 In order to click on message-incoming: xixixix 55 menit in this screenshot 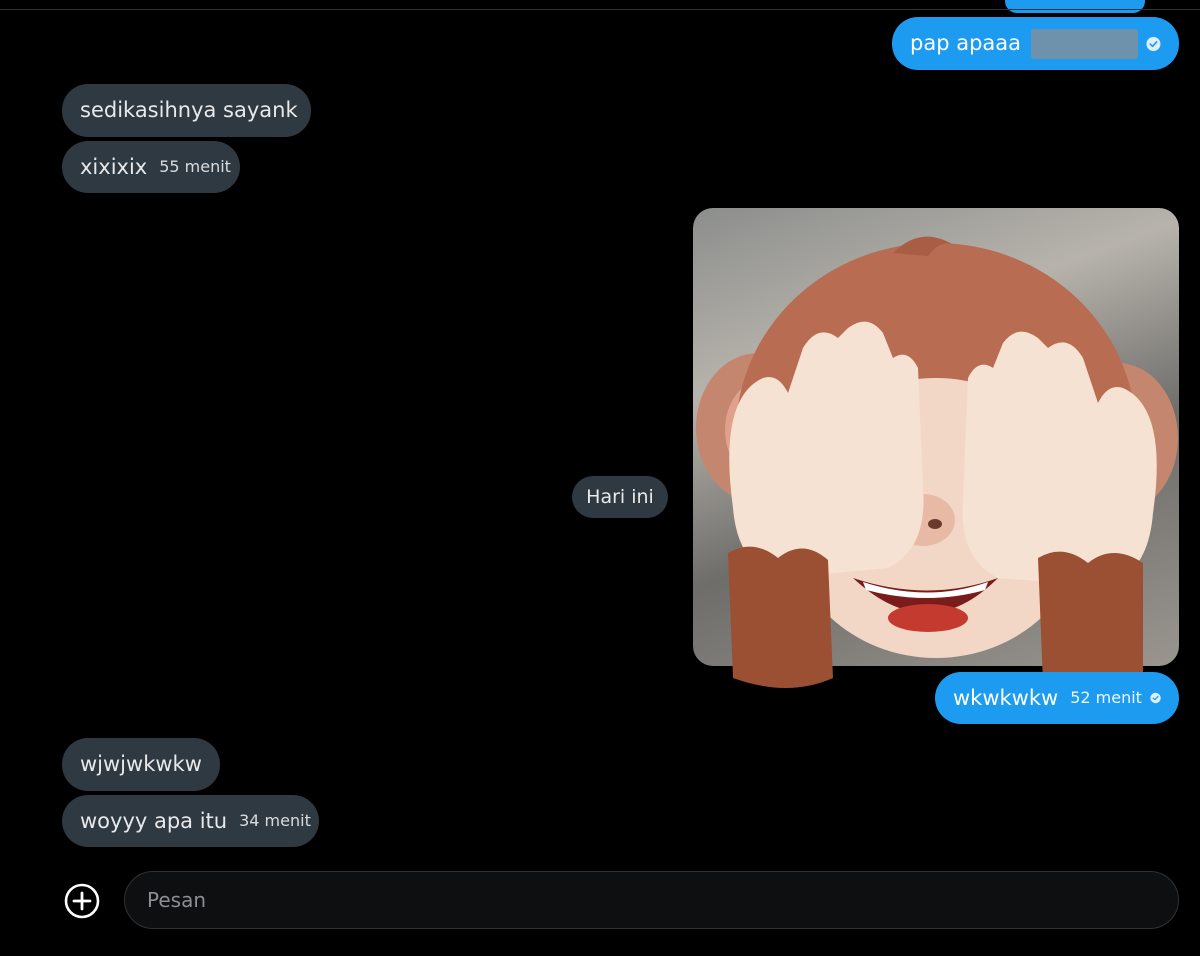, I will do `click(151, 167)`.